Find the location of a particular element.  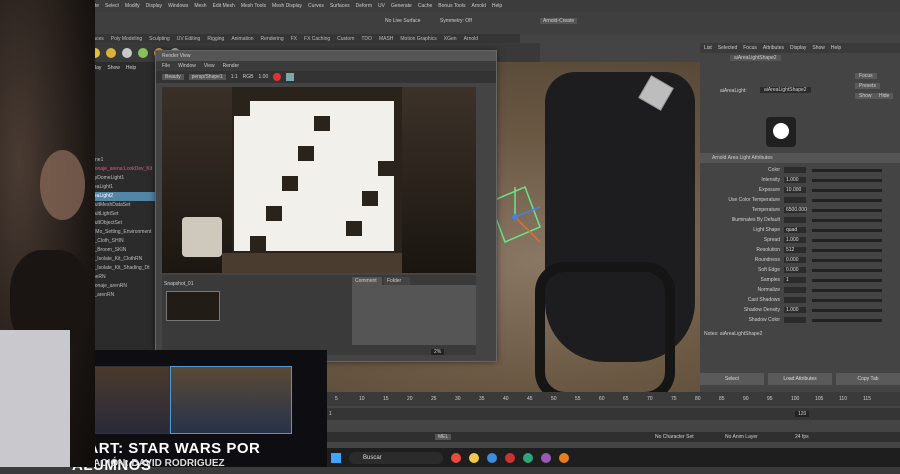

shape-field: aiAreaLightShape2 is located at coordinates (785, 90).